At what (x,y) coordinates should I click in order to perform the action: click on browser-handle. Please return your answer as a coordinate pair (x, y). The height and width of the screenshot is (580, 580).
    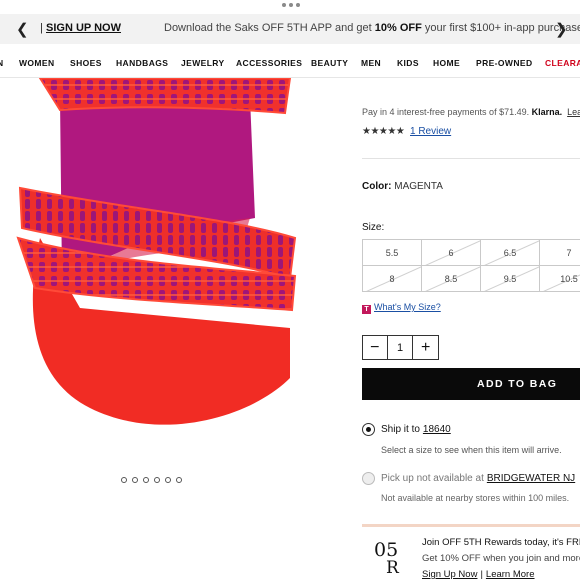
    Looking at the image, I should click on (290, 7).